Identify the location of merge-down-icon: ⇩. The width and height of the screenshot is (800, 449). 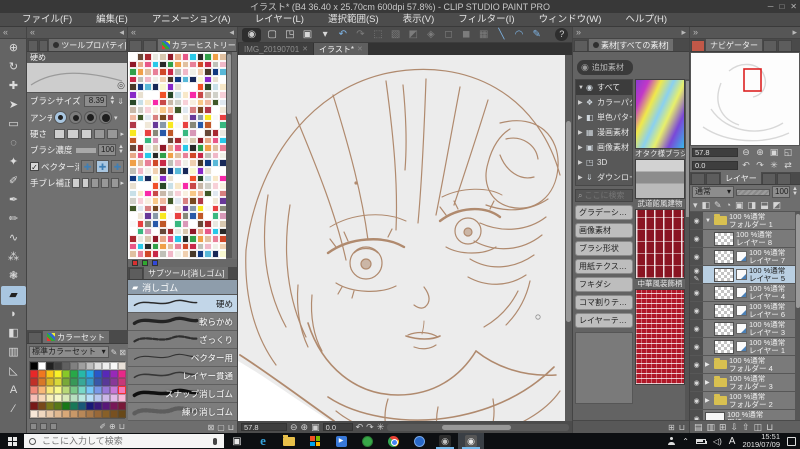
(735, 427).